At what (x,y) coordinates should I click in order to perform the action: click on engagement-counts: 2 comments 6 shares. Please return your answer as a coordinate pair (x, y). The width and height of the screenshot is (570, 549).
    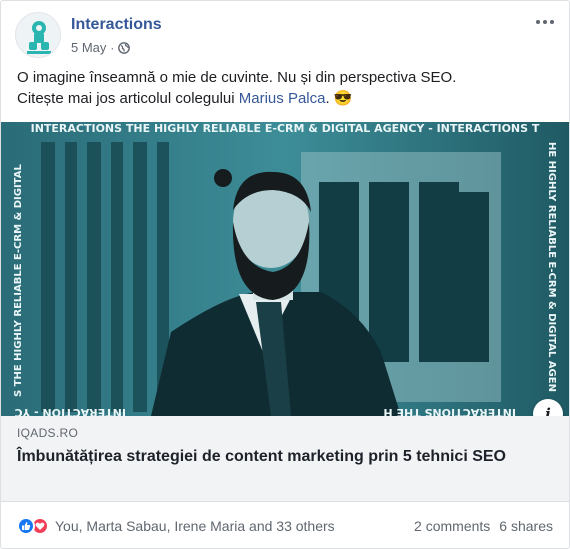
    Looking at the image, I should click on (483, 526).